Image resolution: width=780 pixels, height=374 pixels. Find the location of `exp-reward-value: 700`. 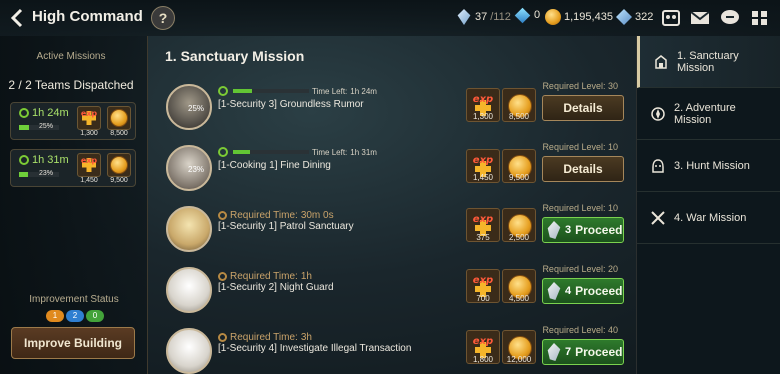

exp-reward-value: 700 is located at coordinates (483, 298).